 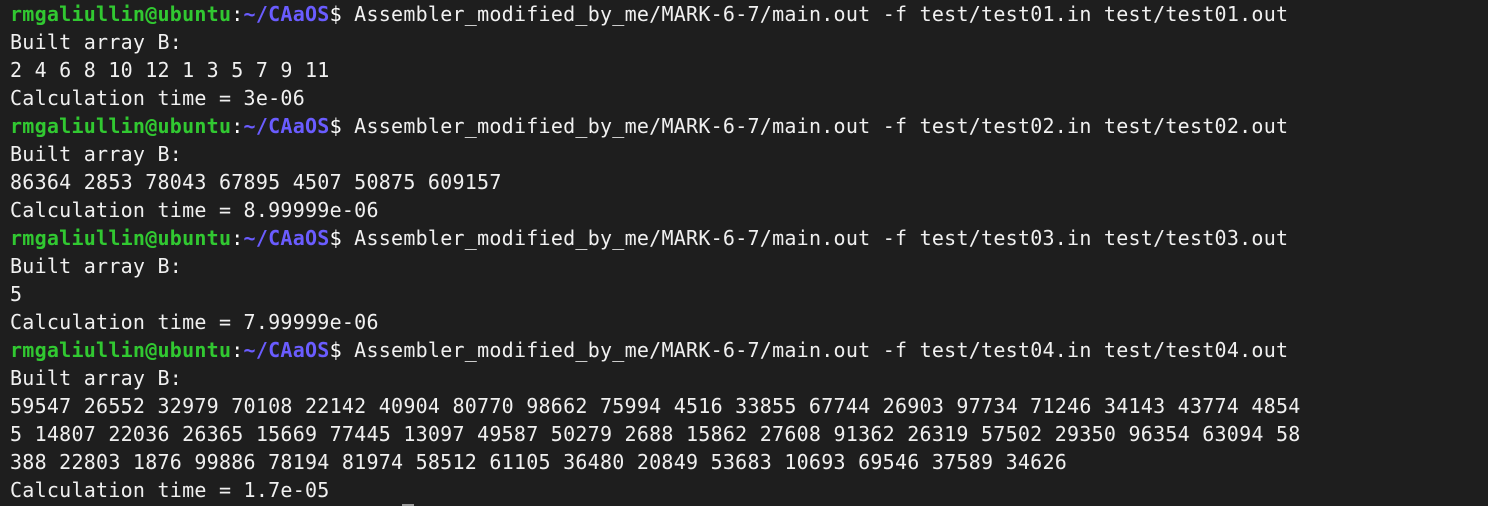 I want to click on output-line: Calculation time = 7.99999e-06, so click(x=194, y=322).